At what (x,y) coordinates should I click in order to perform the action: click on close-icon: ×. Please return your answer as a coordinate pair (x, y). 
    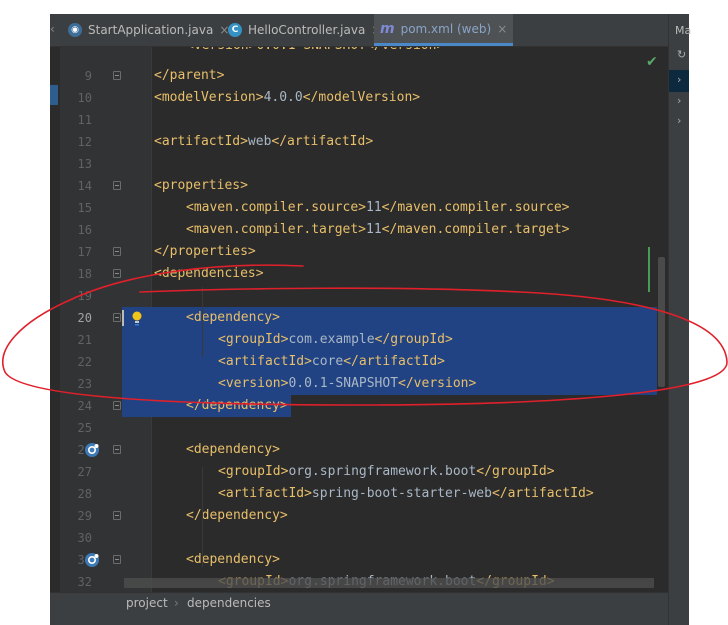
    Looking at the image, I should click on (502, 29).